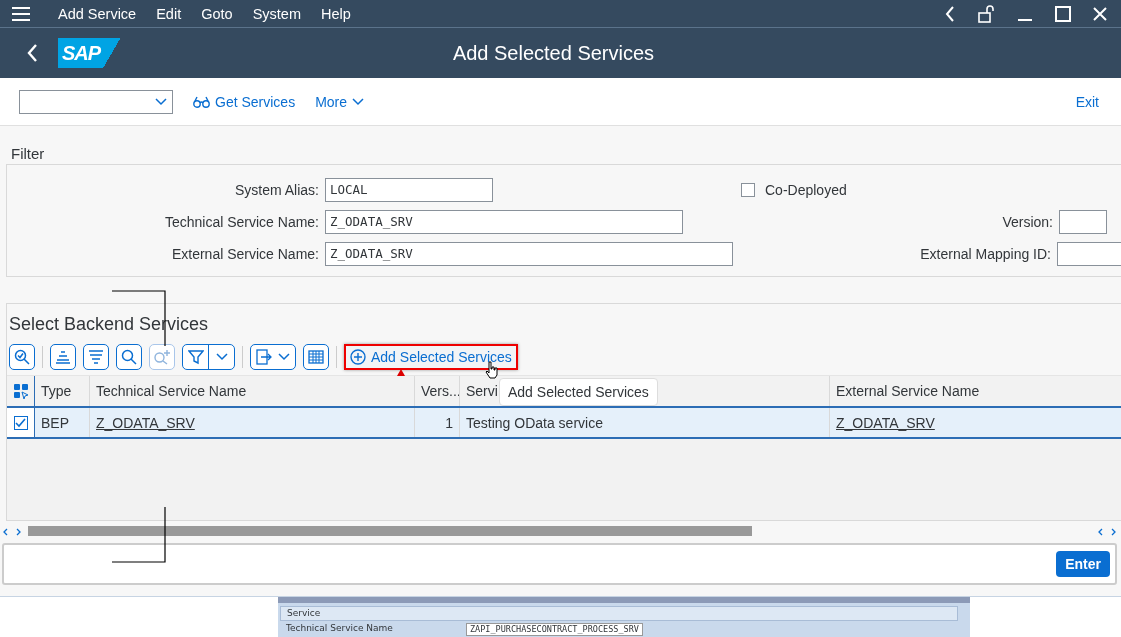  Describe the element at coordinates (358, 357) in the screenshot. I see `plus-circle-icon` at that location.